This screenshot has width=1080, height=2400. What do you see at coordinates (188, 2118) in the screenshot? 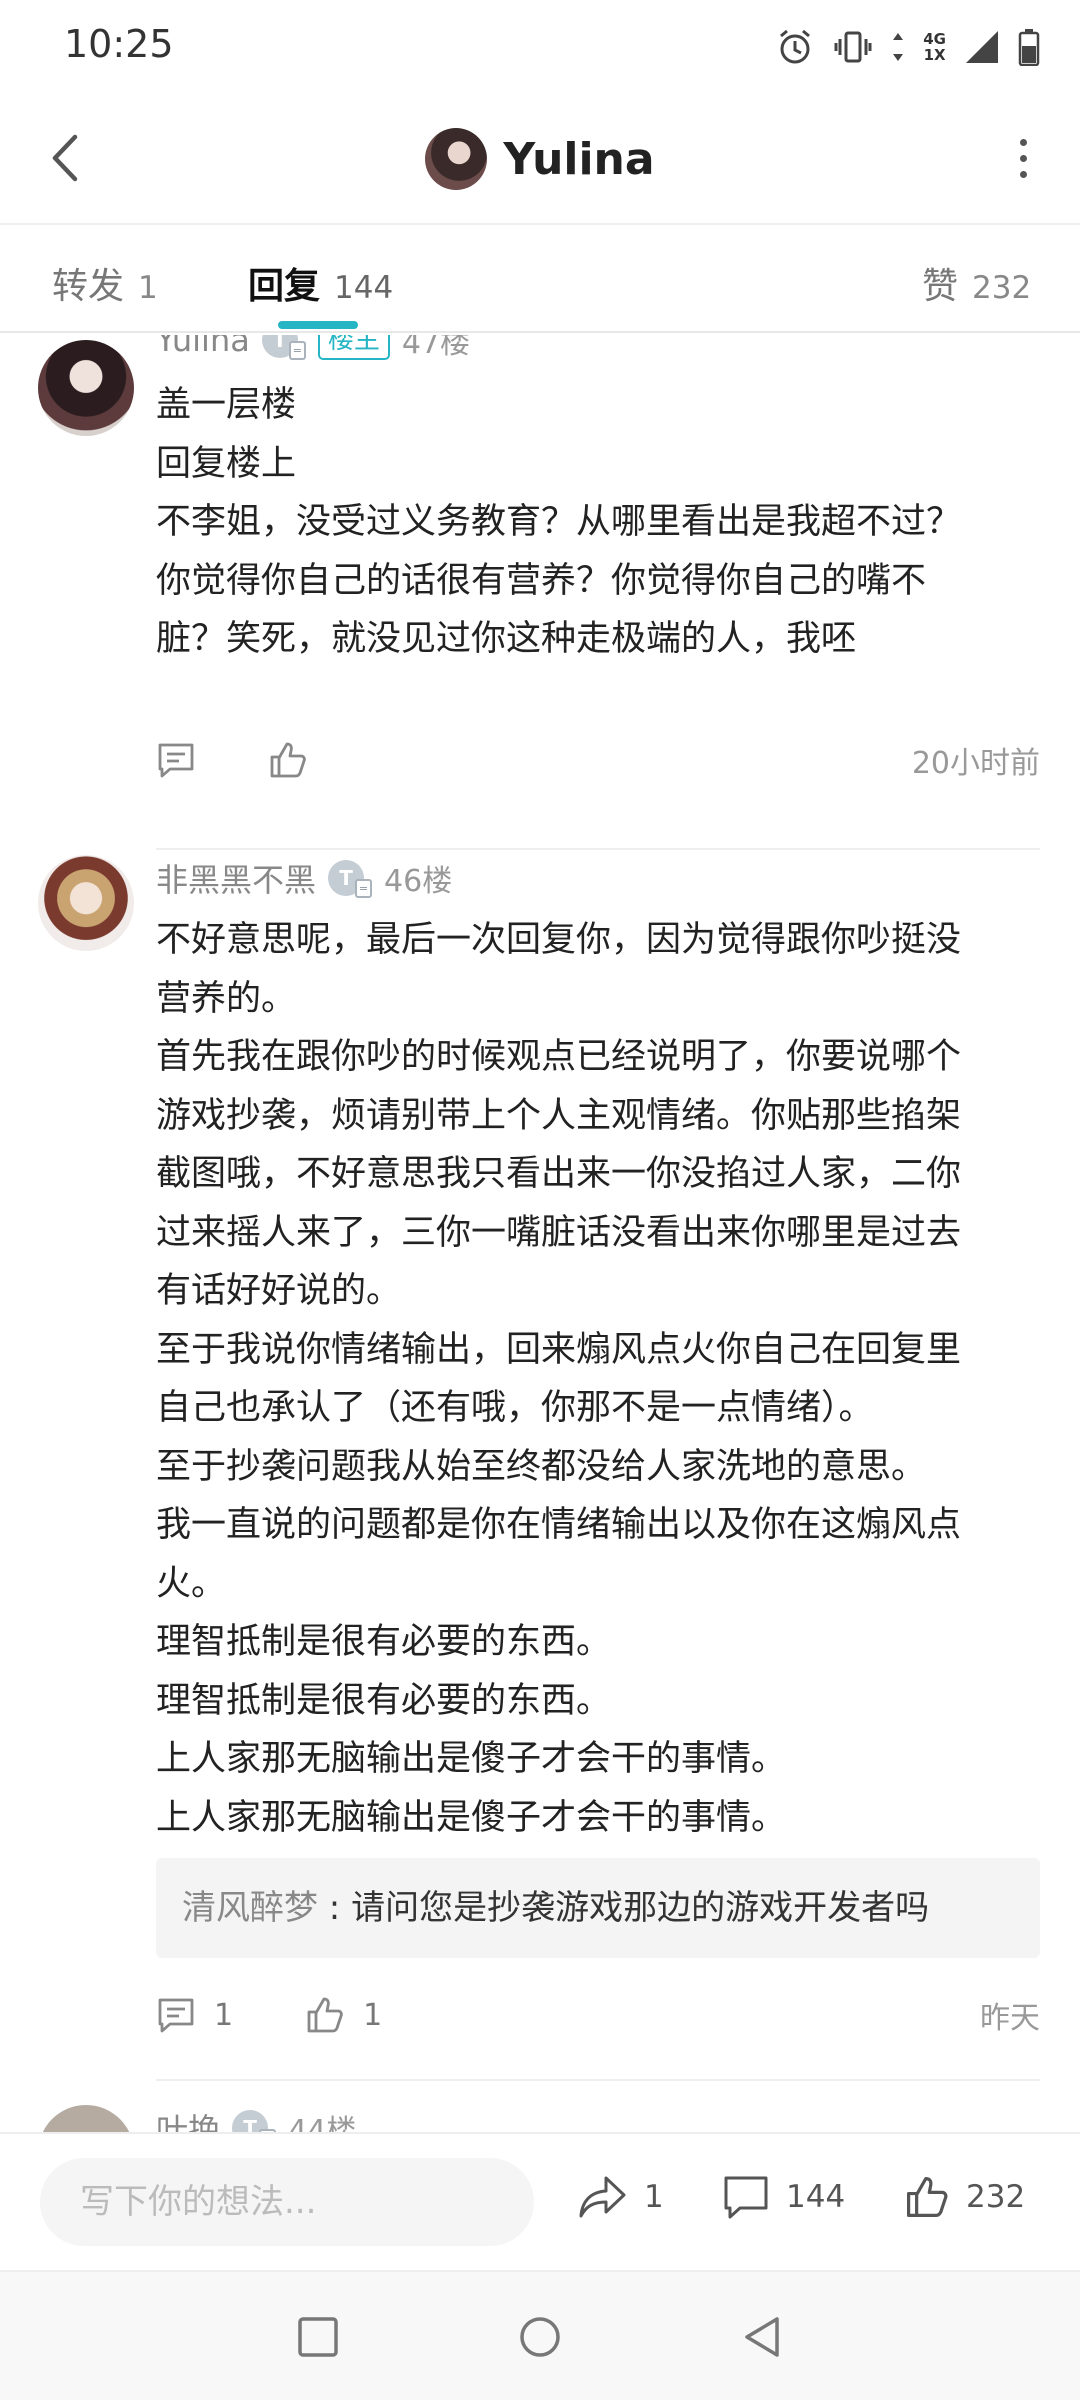
I see `comment-username: 叶挽` at bounding box center [188, 2118].